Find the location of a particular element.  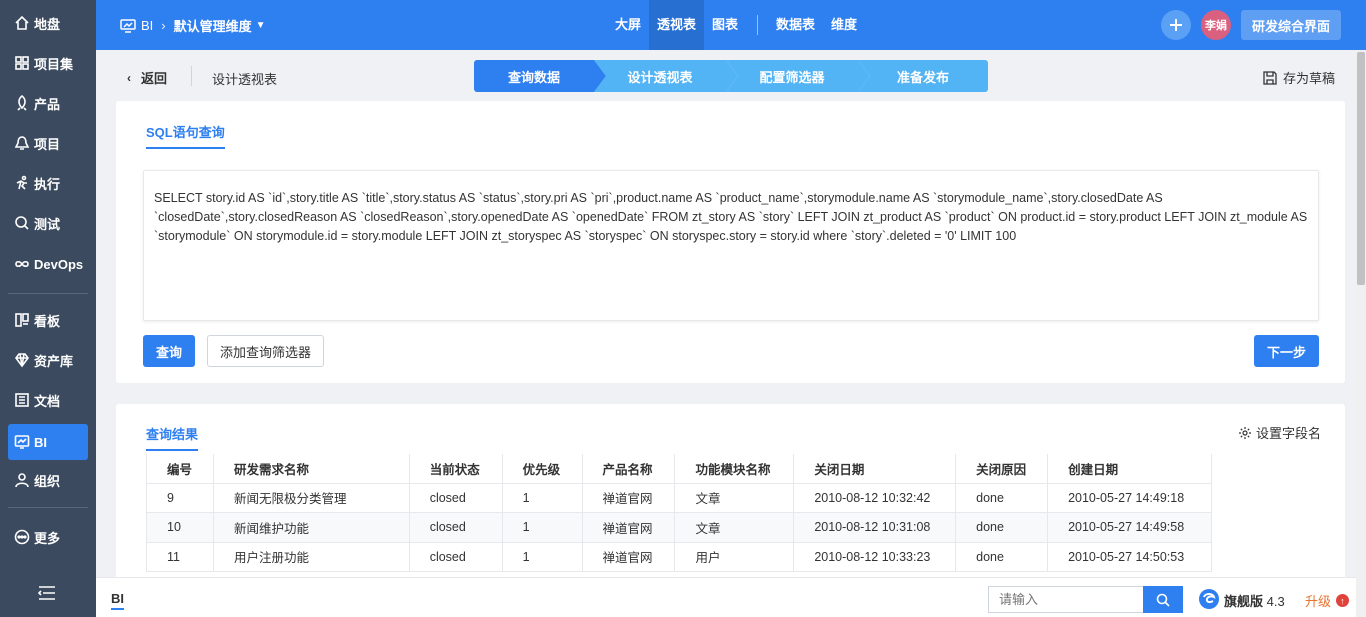

nav-pivot: 透视表 is located at coordinates (677, 25).